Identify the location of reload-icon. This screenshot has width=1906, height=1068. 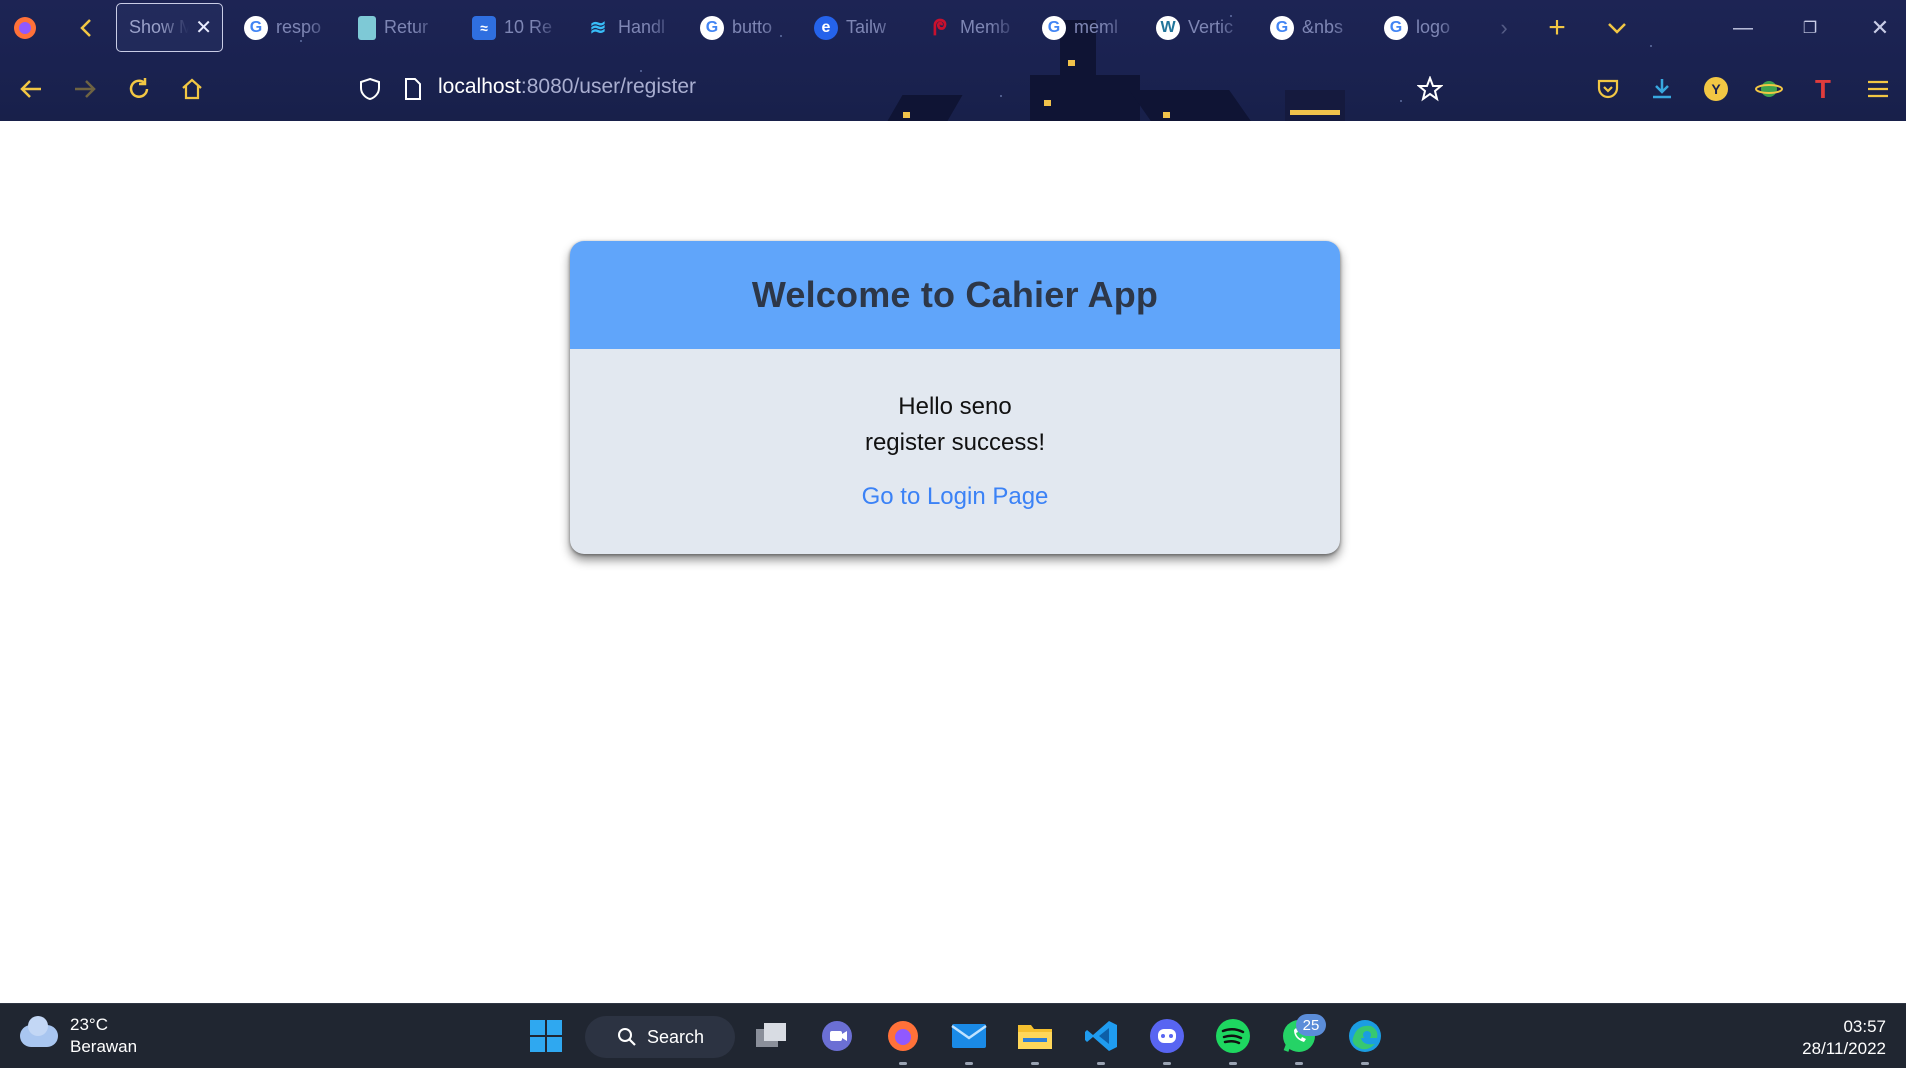
(139, 89).